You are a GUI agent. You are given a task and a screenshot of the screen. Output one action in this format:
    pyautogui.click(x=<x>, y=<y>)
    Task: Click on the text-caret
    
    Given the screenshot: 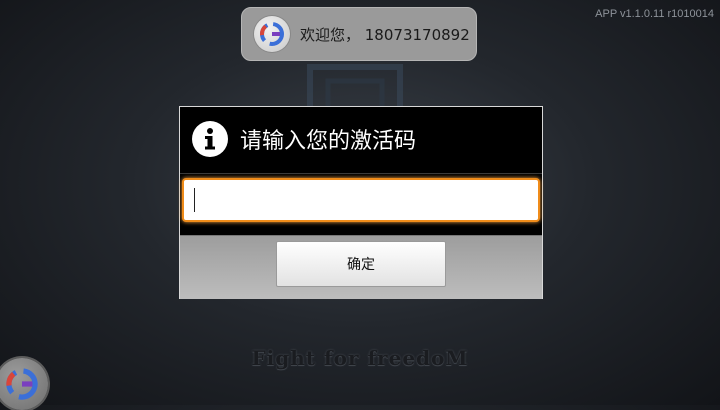 What is the action you would take?
    pyautogui.click(x=194, y=200)
    